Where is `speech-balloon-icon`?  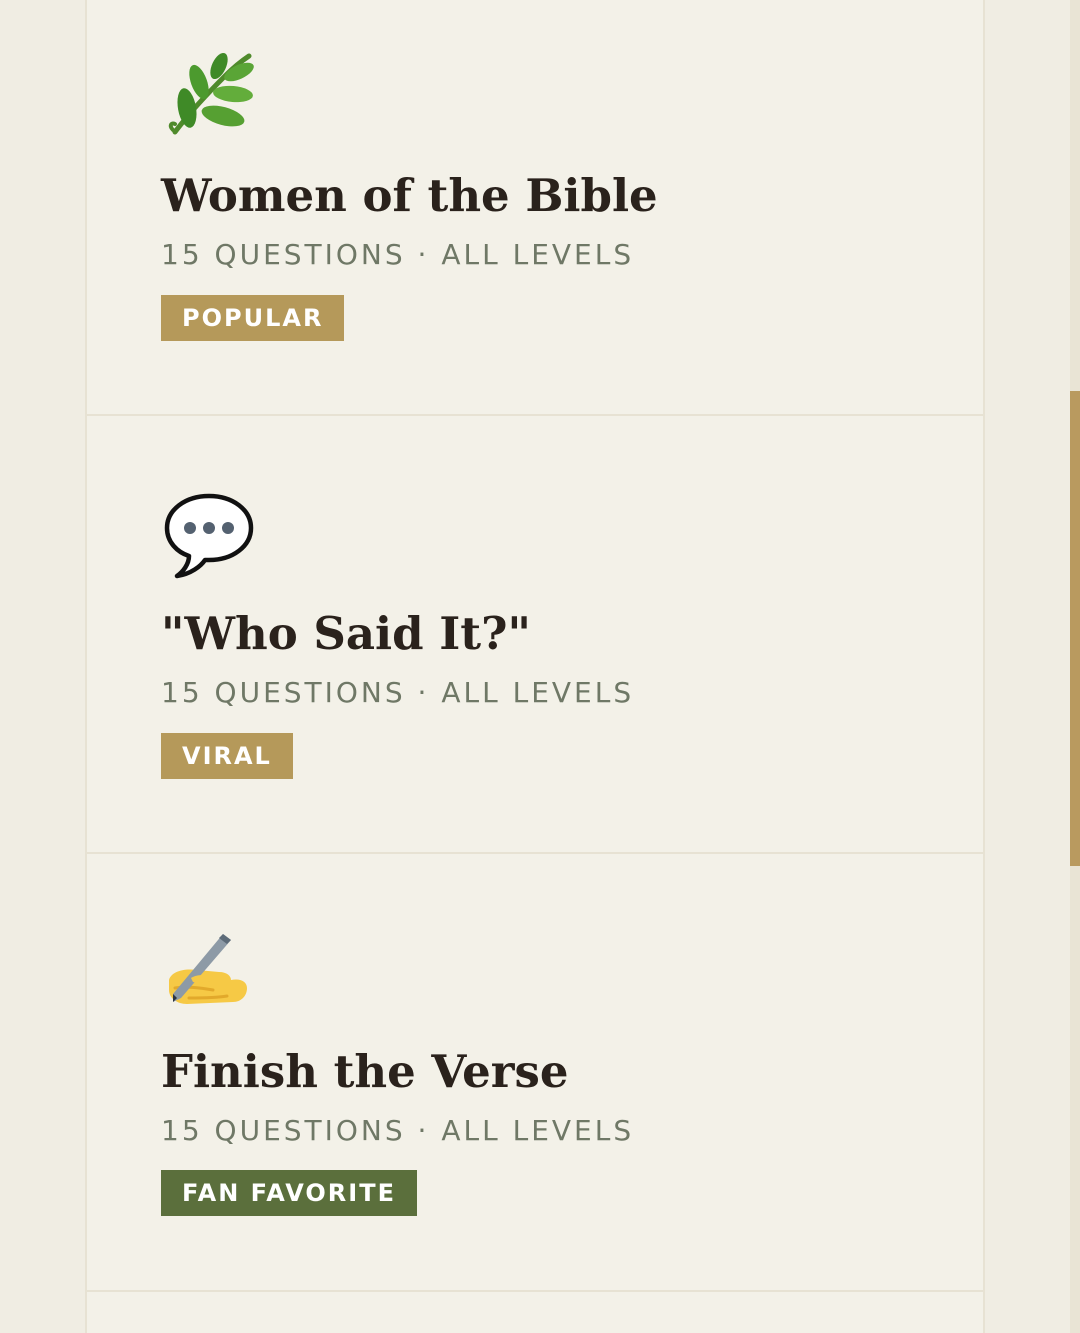 speech-balloon-icon is located at coordinates (209, 538).